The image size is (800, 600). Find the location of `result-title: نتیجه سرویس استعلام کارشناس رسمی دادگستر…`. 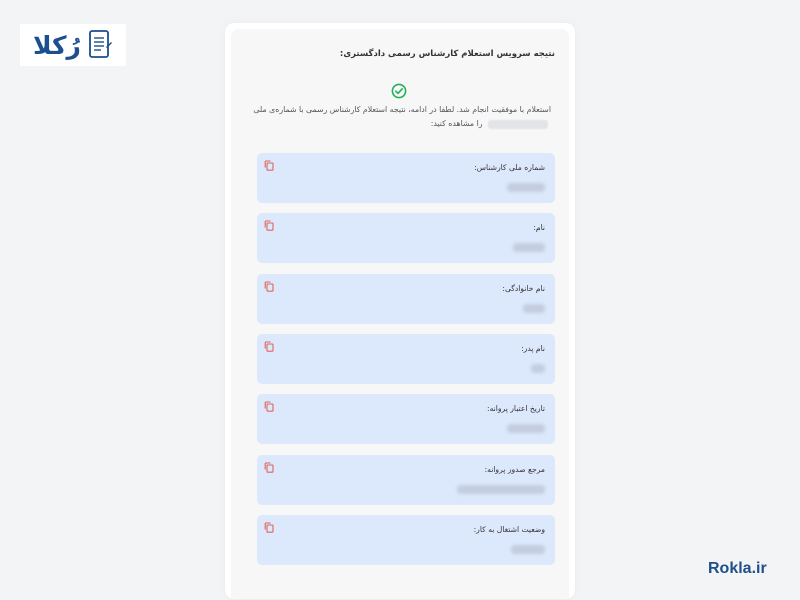

result-title: نتیجه سرویس استعلام کارشناس رسمی دادگستر… is located at coordinates (447, 54).